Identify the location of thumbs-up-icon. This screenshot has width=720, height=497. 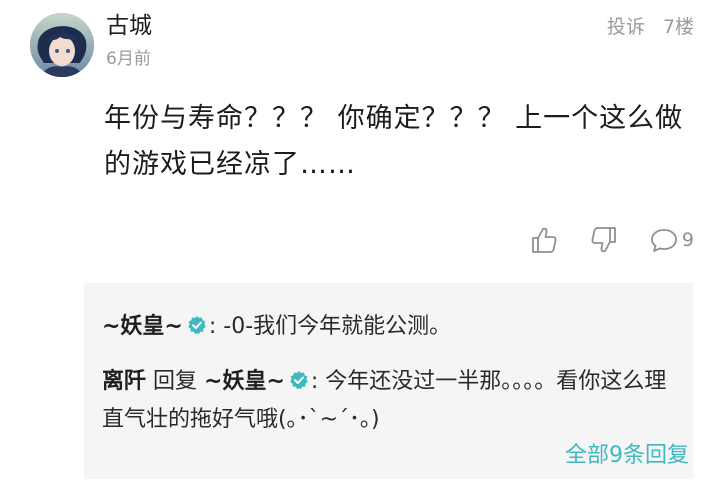
(544, 240).